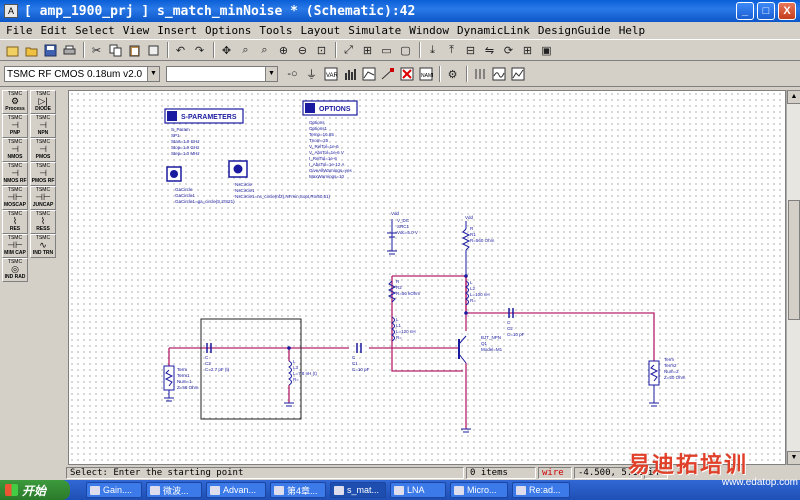 Image resolution: width=800 pixels, height=500 pixels. What do you see at coordinates (31, 50) in the screenshot?
I see `open-folder-icon` at bounding box center [31, 50].